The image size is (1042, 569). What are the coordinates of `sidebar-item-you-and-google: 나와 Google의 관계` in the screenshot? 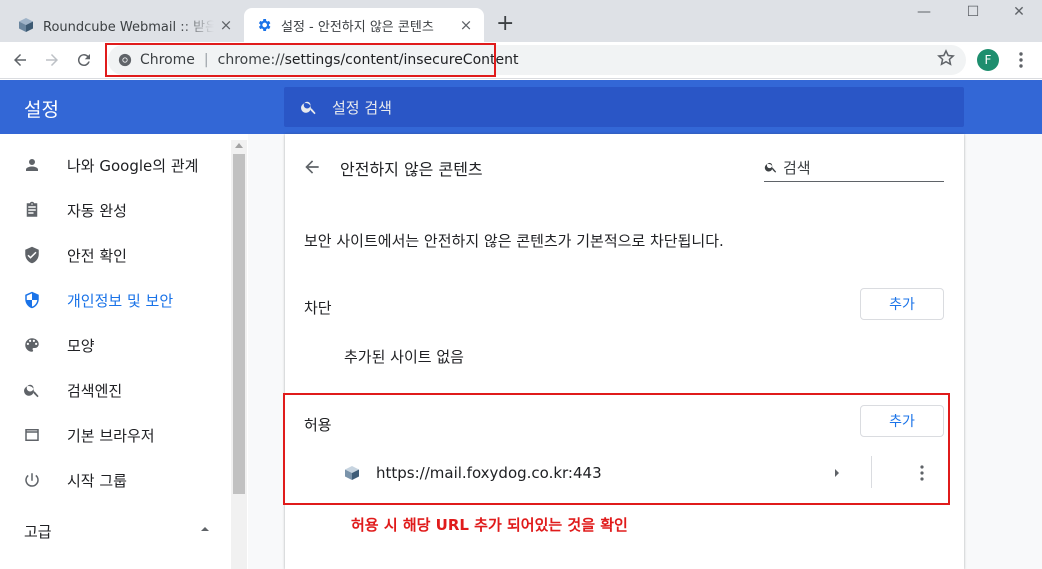 It's located at (115, 165).